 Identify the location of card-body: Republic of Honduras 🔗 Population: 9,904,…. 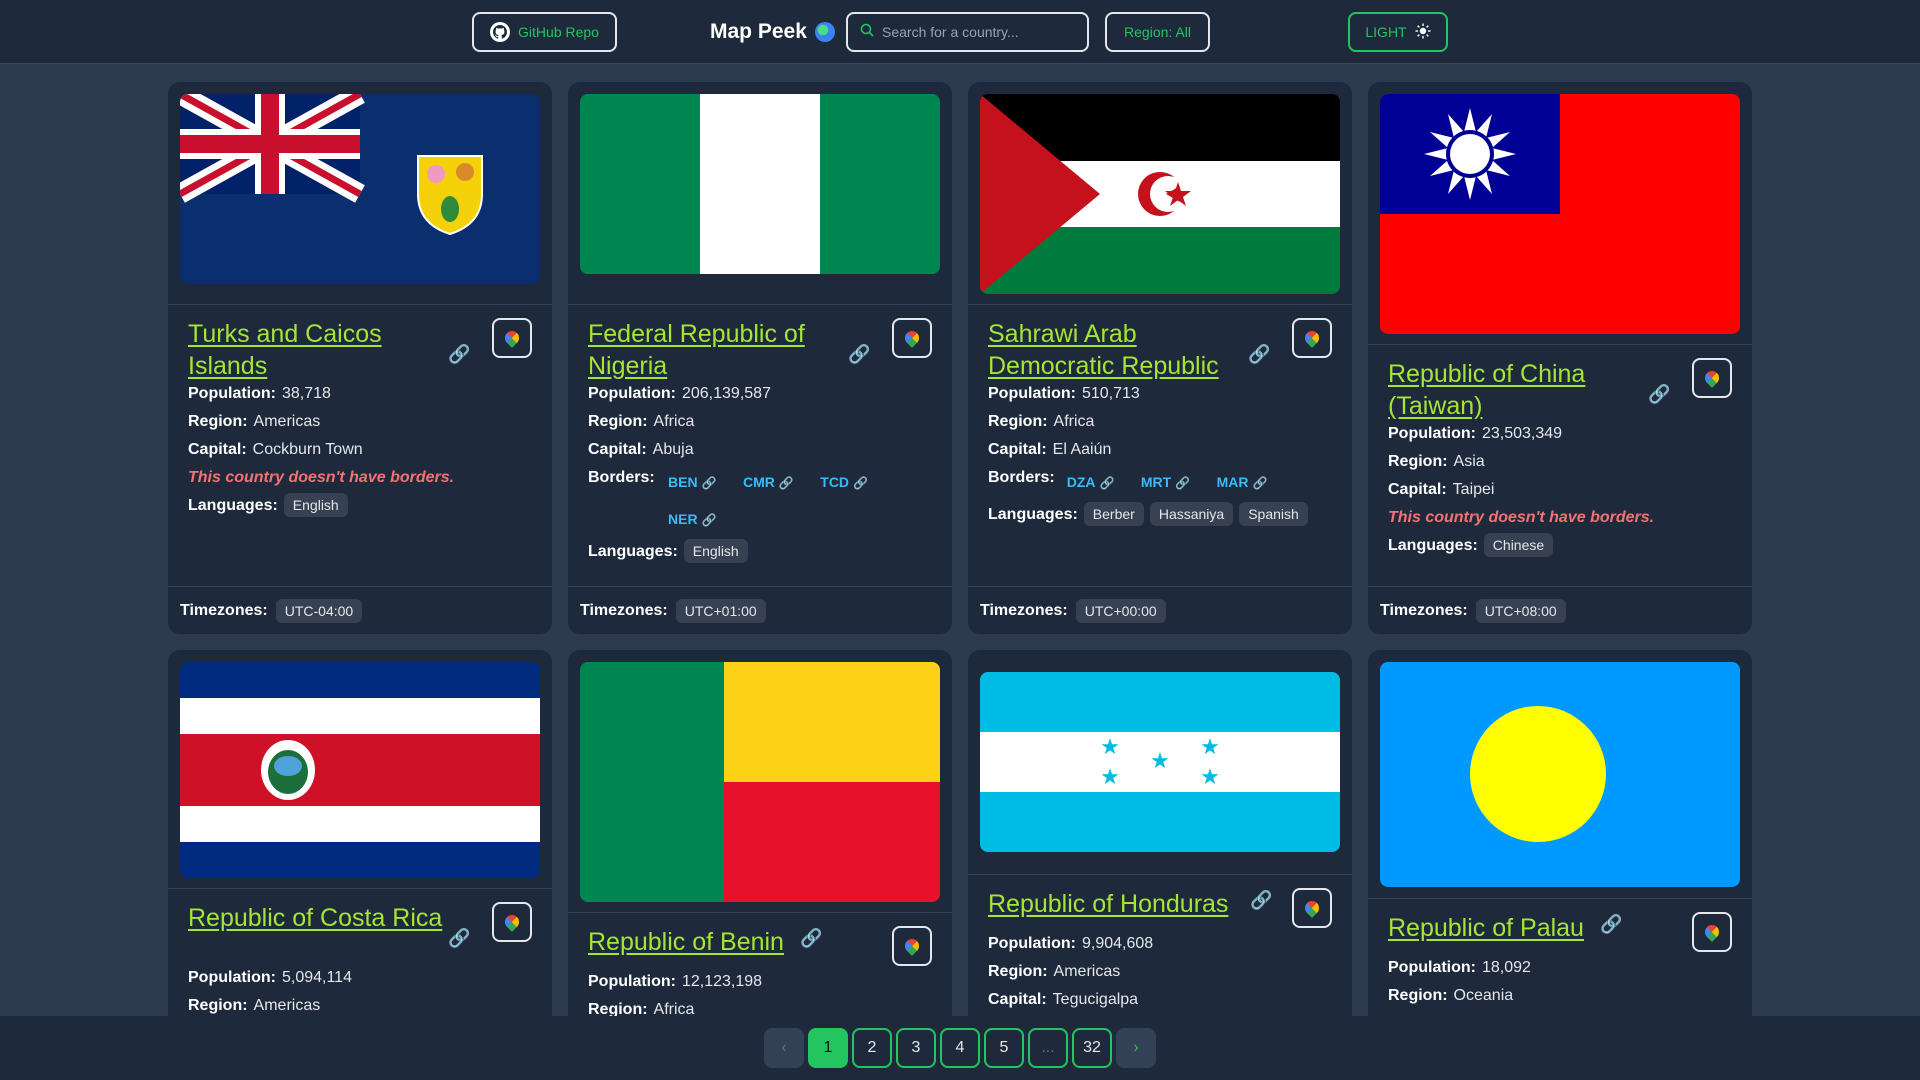
(1160, 951).